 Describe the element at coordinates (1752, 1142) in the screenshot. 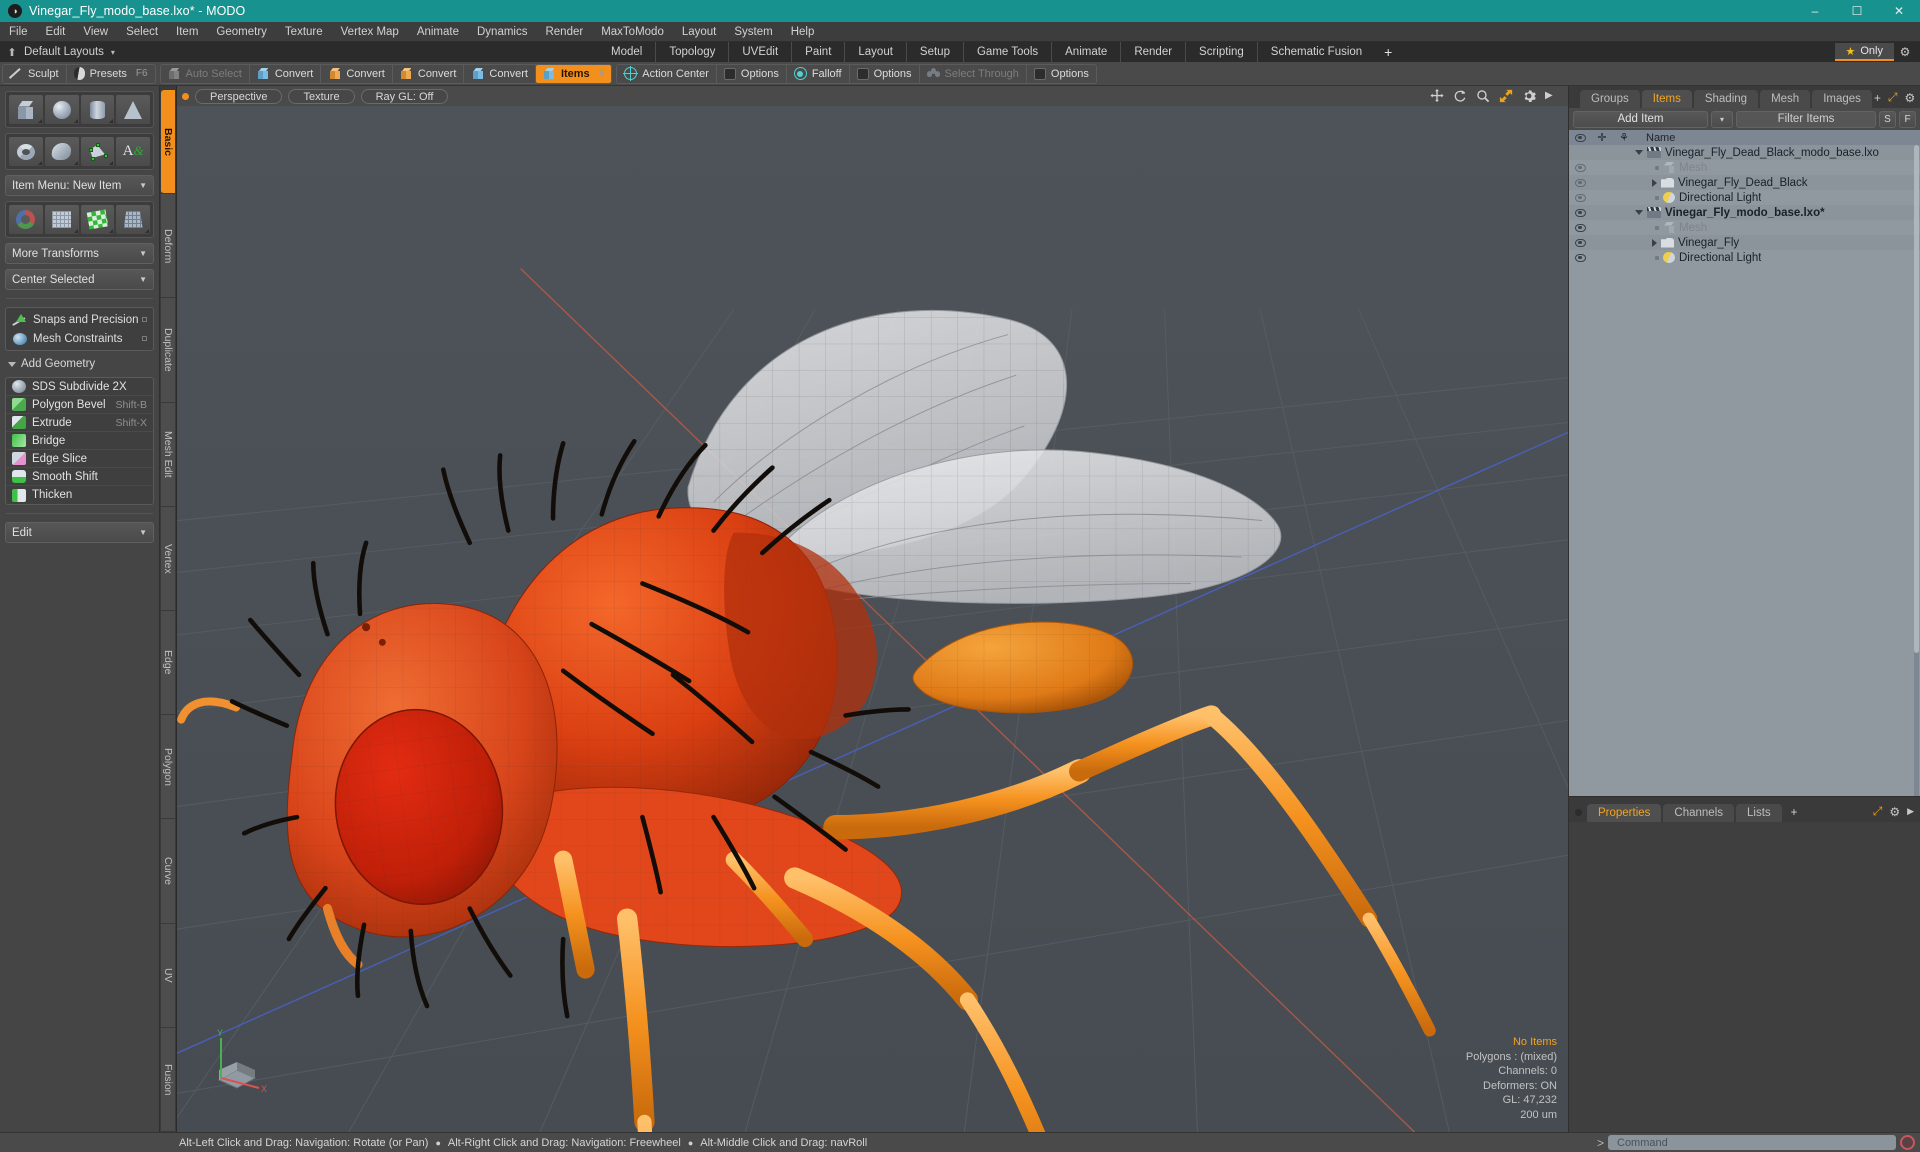

I see `command-input: Command` at that location.